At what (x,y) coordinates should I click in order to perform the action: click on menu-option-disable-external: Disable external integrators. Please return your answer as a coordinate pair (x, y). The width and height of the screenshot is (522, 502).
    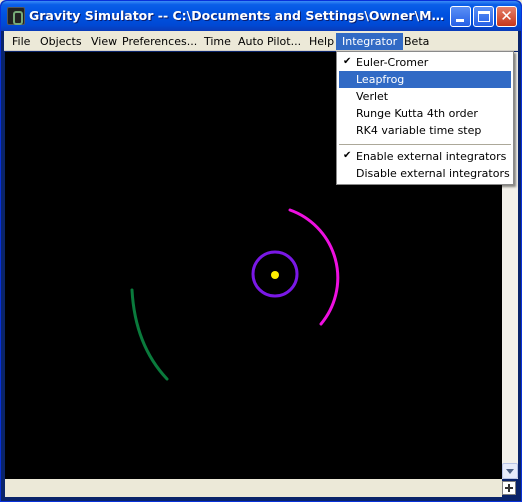
    Looking at the image, I should click on (425, 173).